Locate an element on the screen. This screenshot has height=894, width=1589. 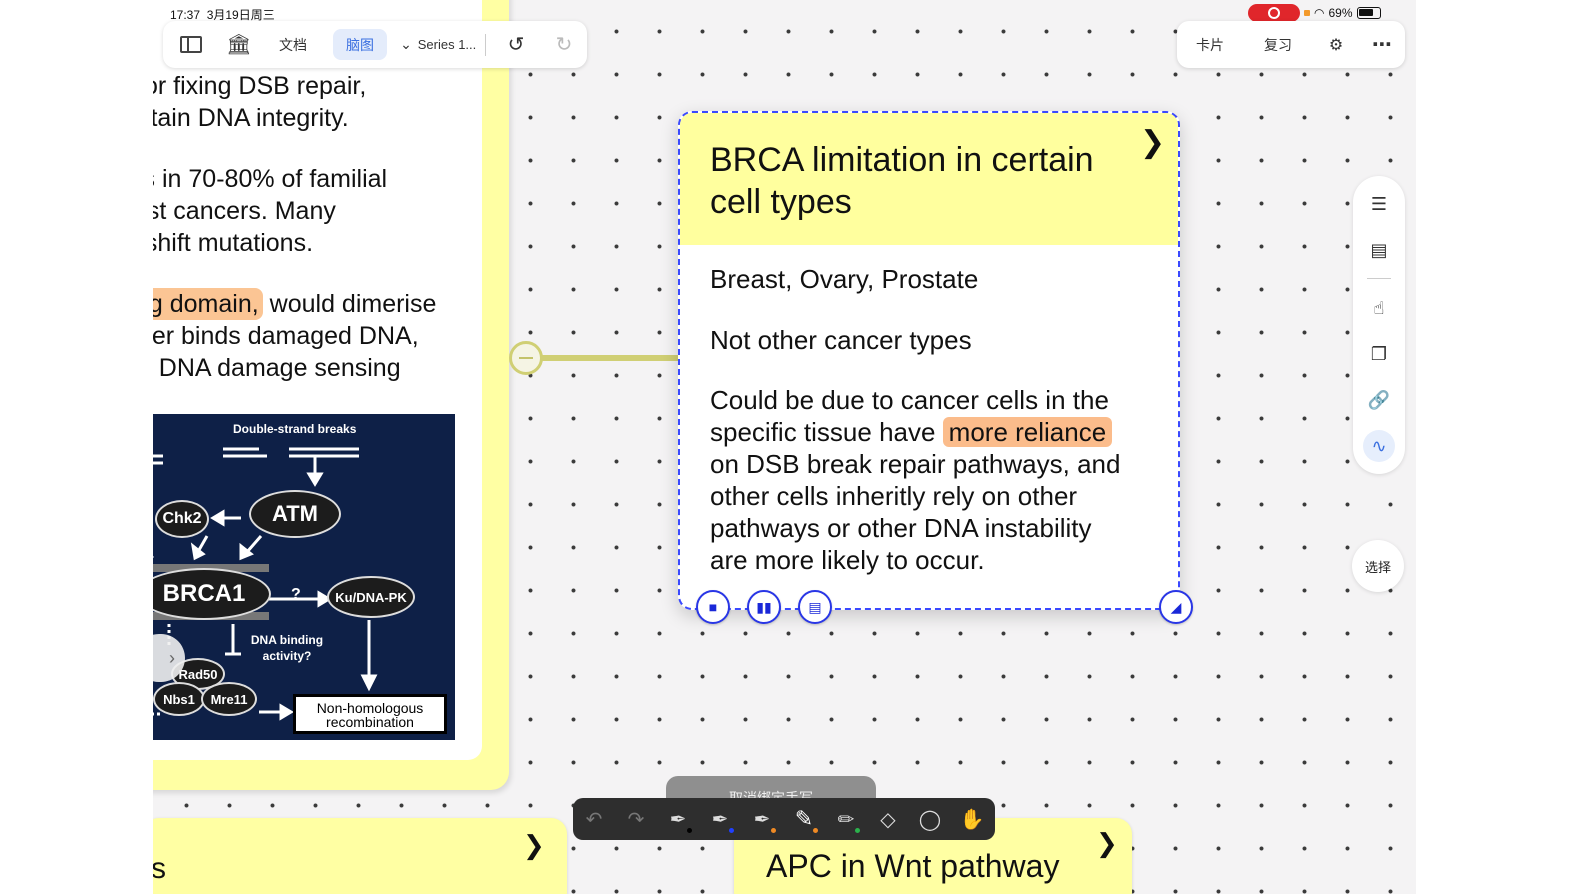
dna-binding-label: DNA binding activity? is located at coordinates (287, 648).